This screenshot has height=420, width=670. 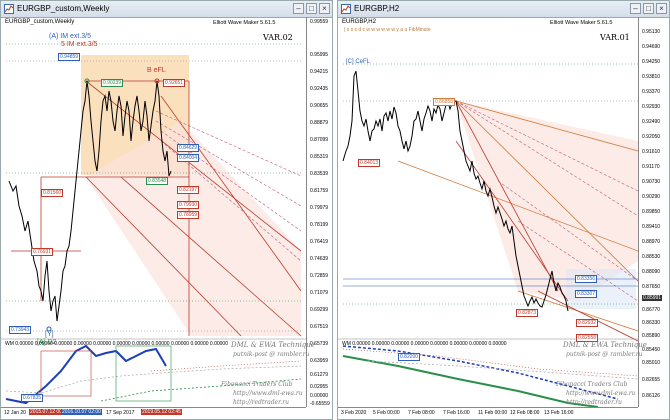 What do you see at coordinates (651, 167) in the screenshot?
I see `price-tick: 0.91170` at bounding box center [651, 167].